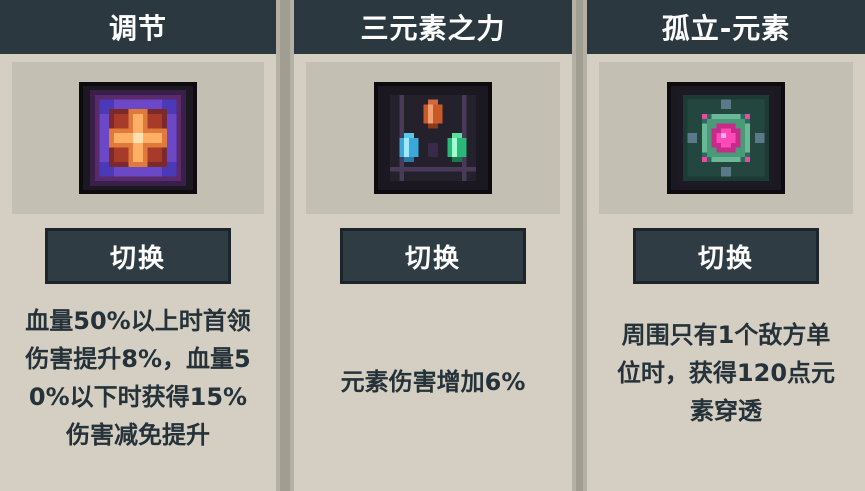 The height and width of the screenshot is (491, 865). Describe the element at coordinates (726, 335) in the screenshot. I see `description-line: 周围只有1个敌方单` at that location.